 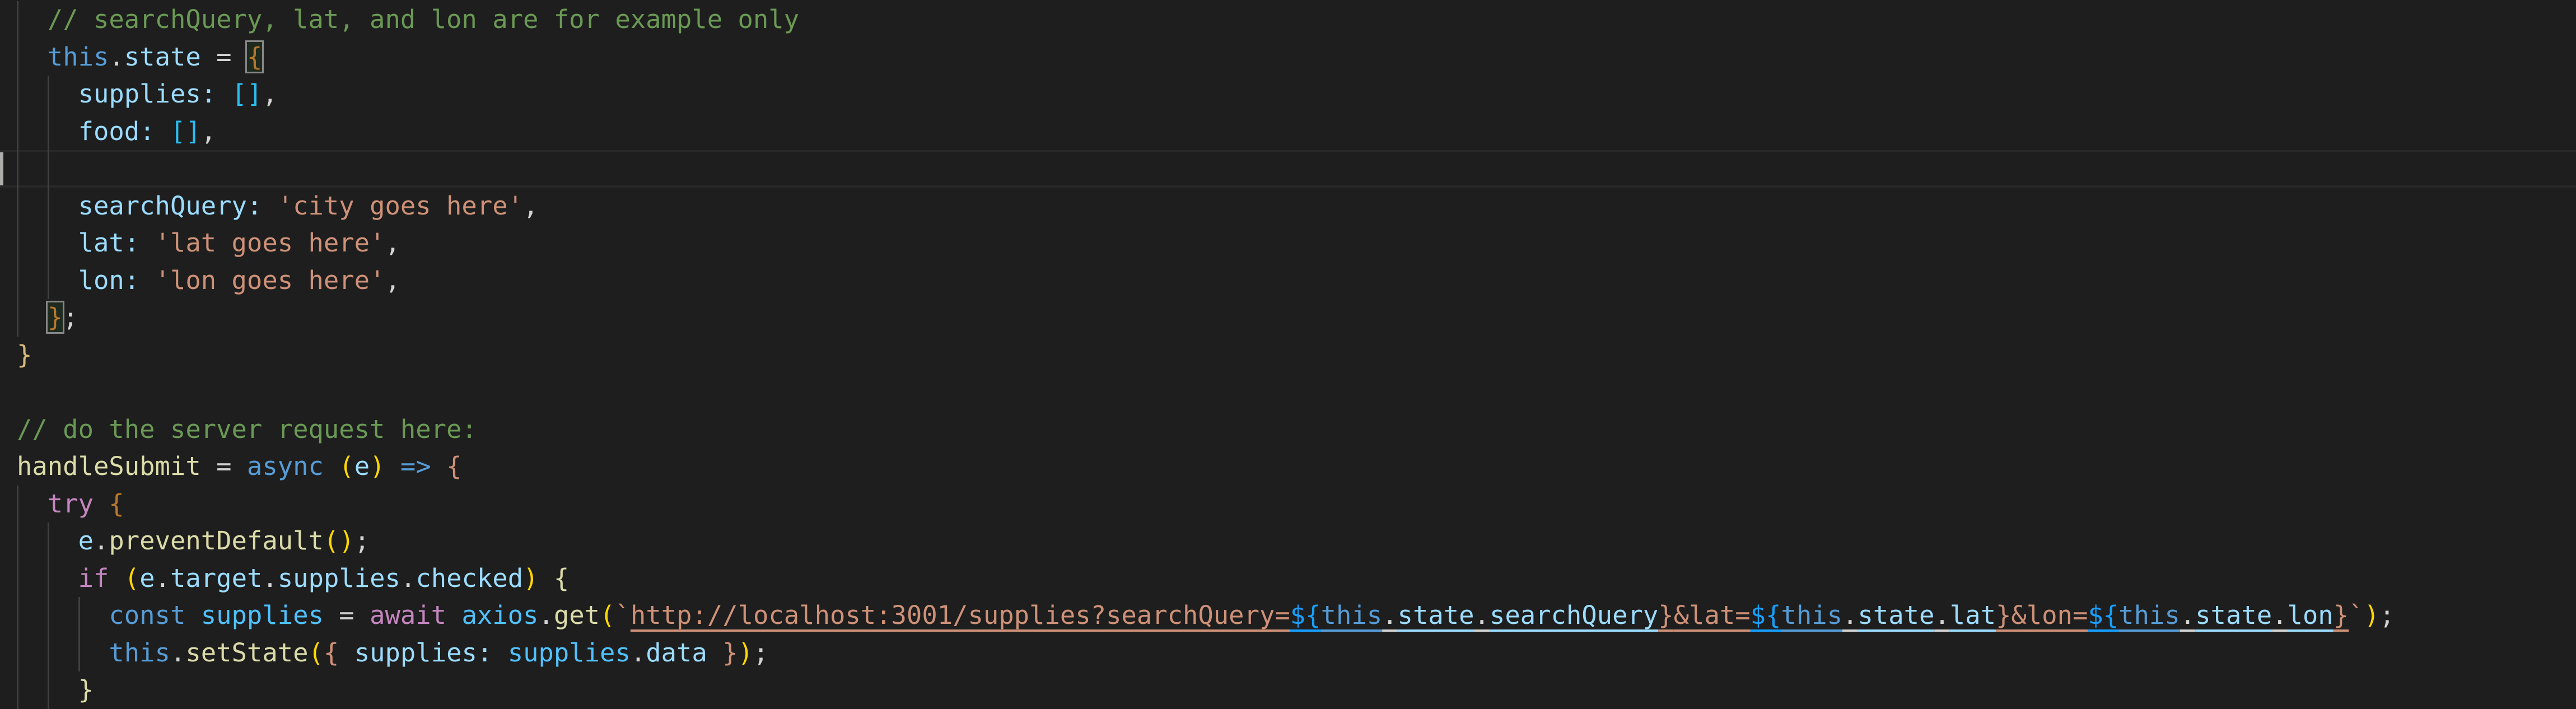 What do you see at coordinates (1973, 615) in the screenshot?
I see `code-token: lat` at bounding box center [1973, 615].